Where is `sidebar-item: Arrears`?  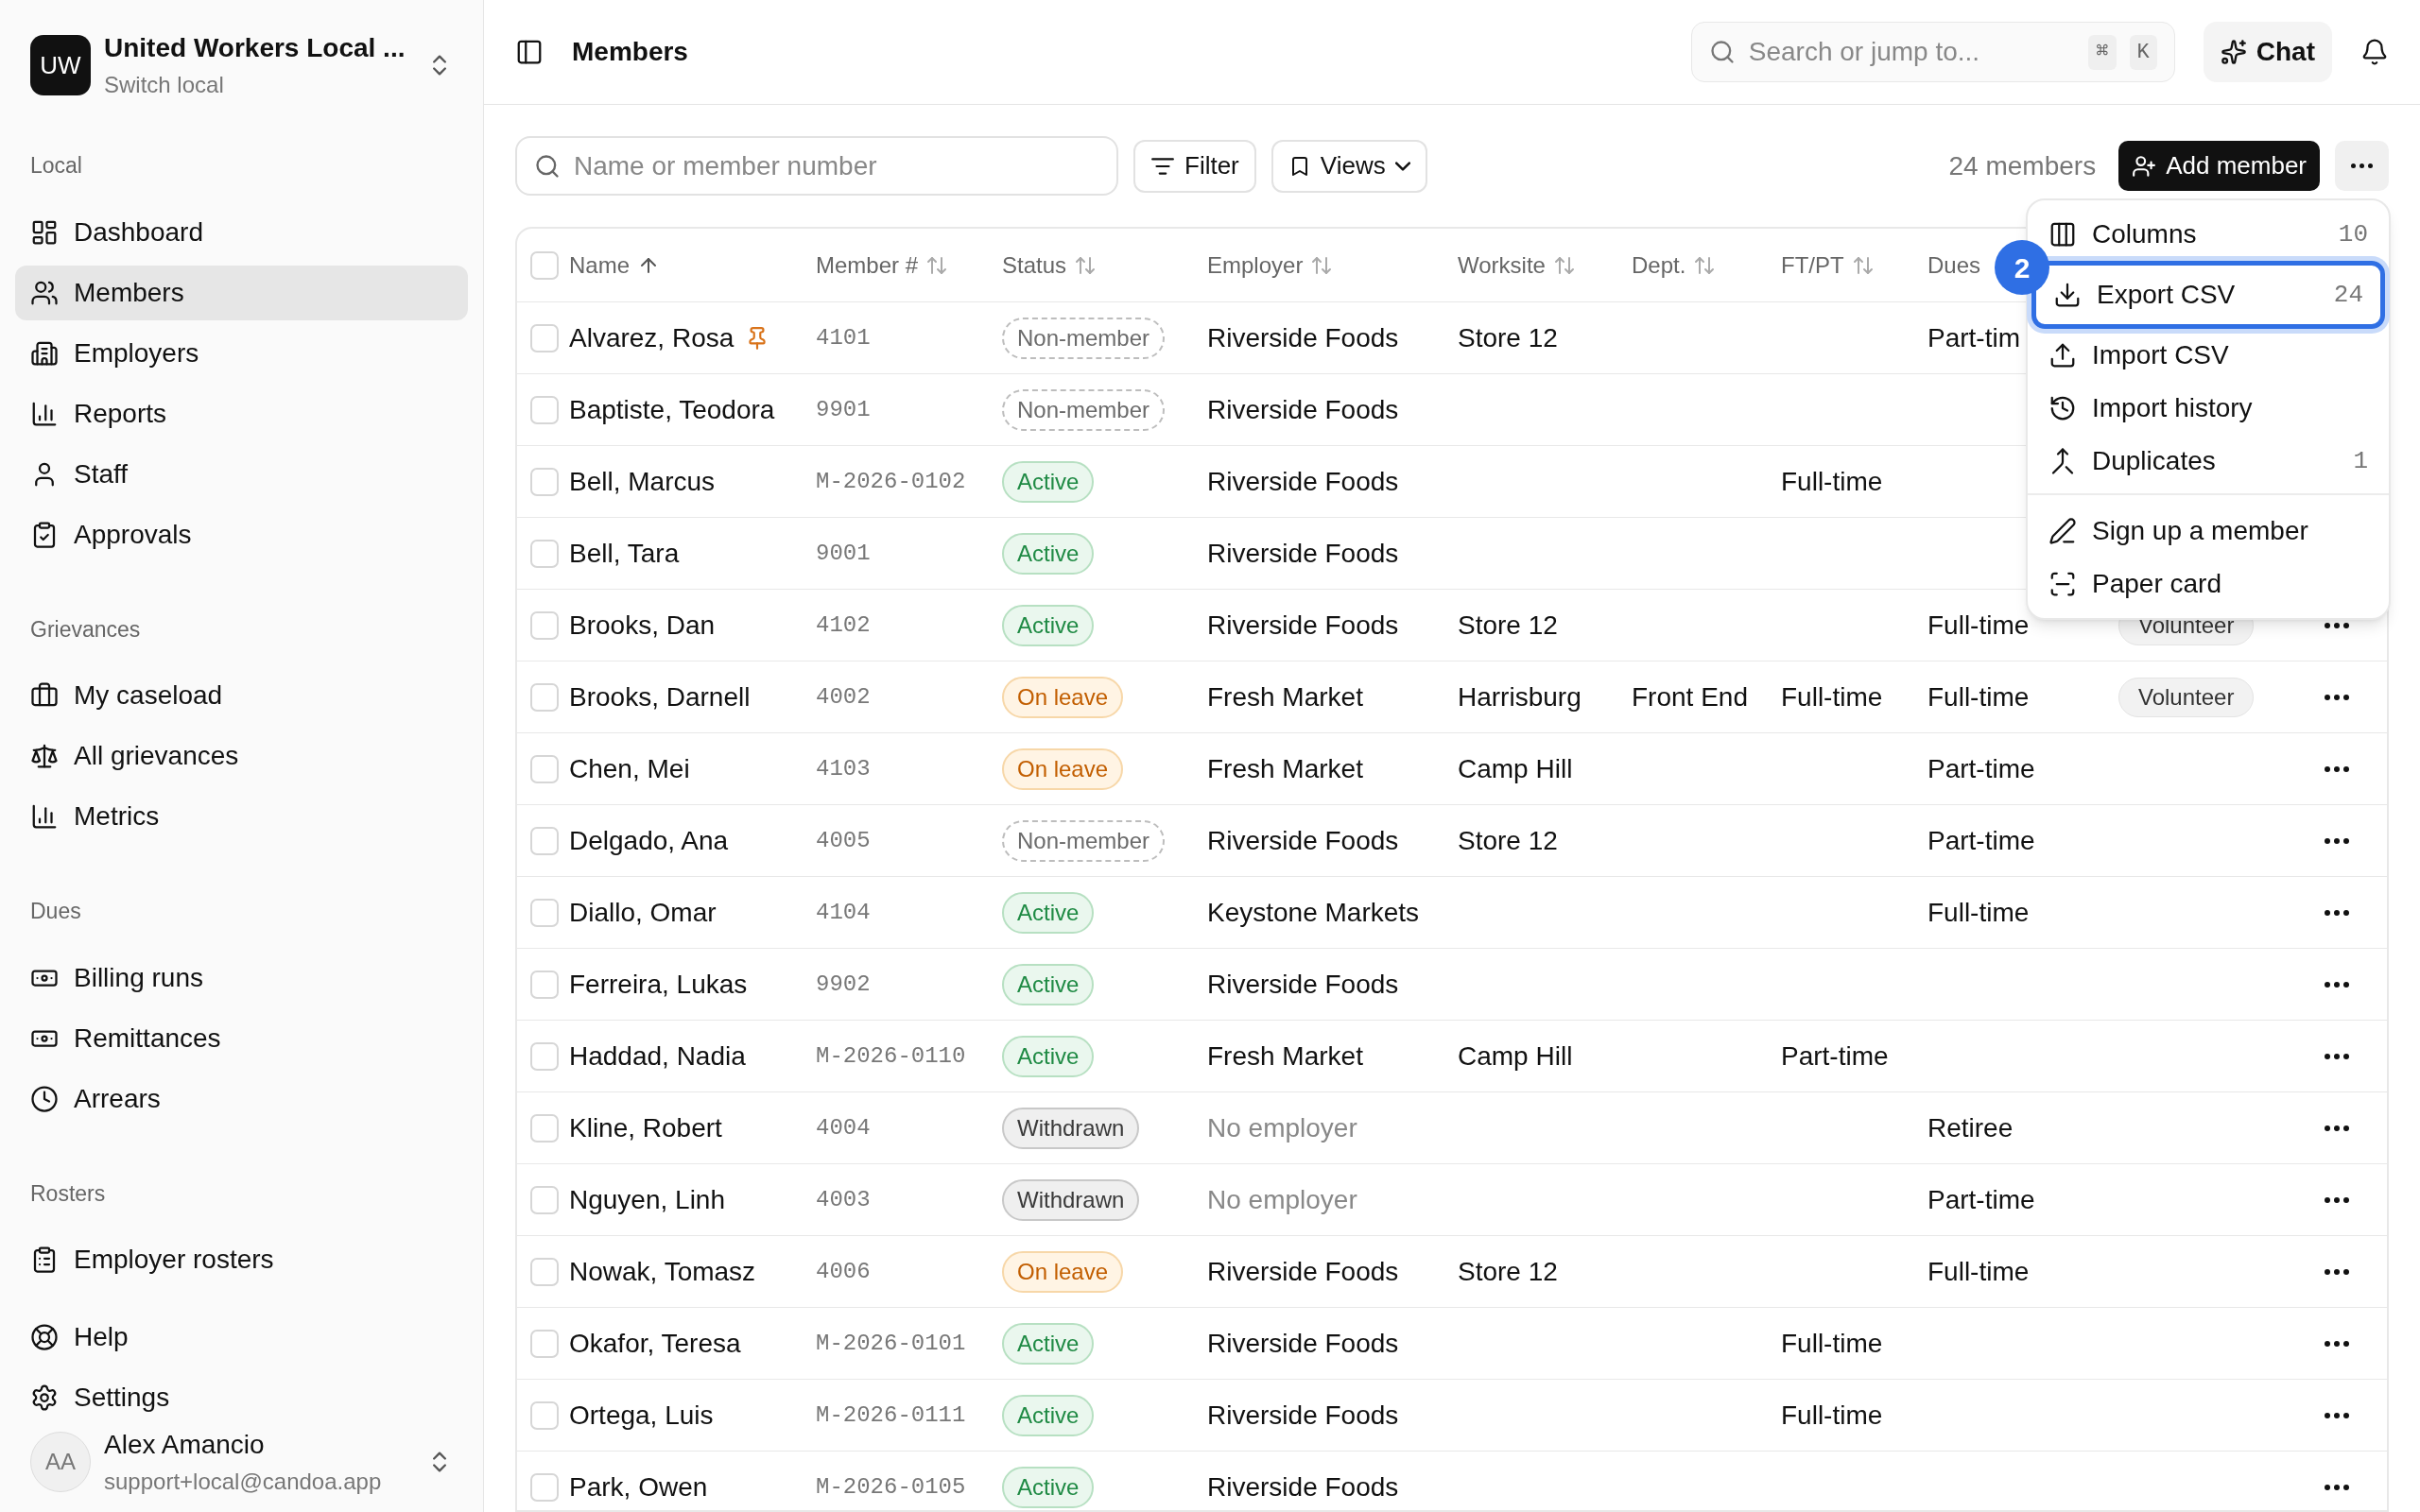 sidebar-item: Arrears is located at coordinates (242, 1098).